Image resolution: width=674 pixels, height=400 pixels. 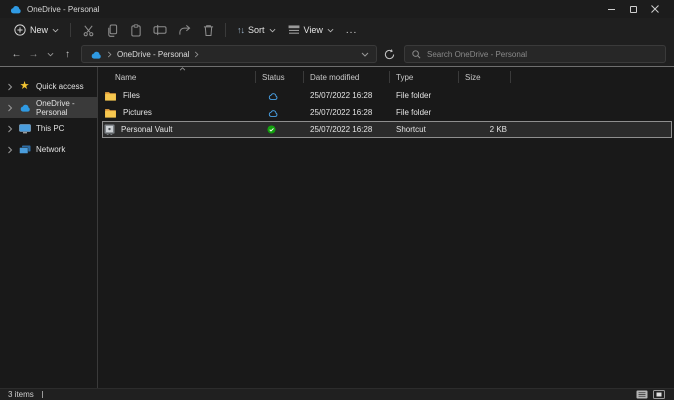 I want to click on refresh-button, so click(x=389, y=54).